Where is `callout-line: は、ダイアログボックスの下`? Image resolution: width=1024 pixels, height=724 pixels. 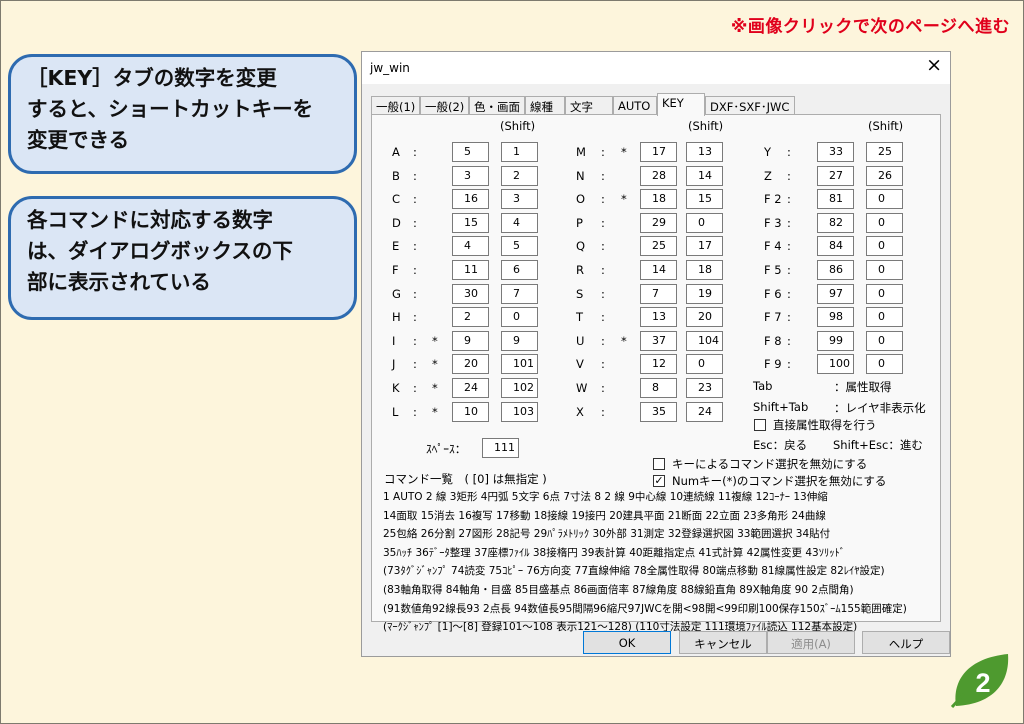 callout-line: は、ダイアログボックスの下 is located at coordinates (160, 251).